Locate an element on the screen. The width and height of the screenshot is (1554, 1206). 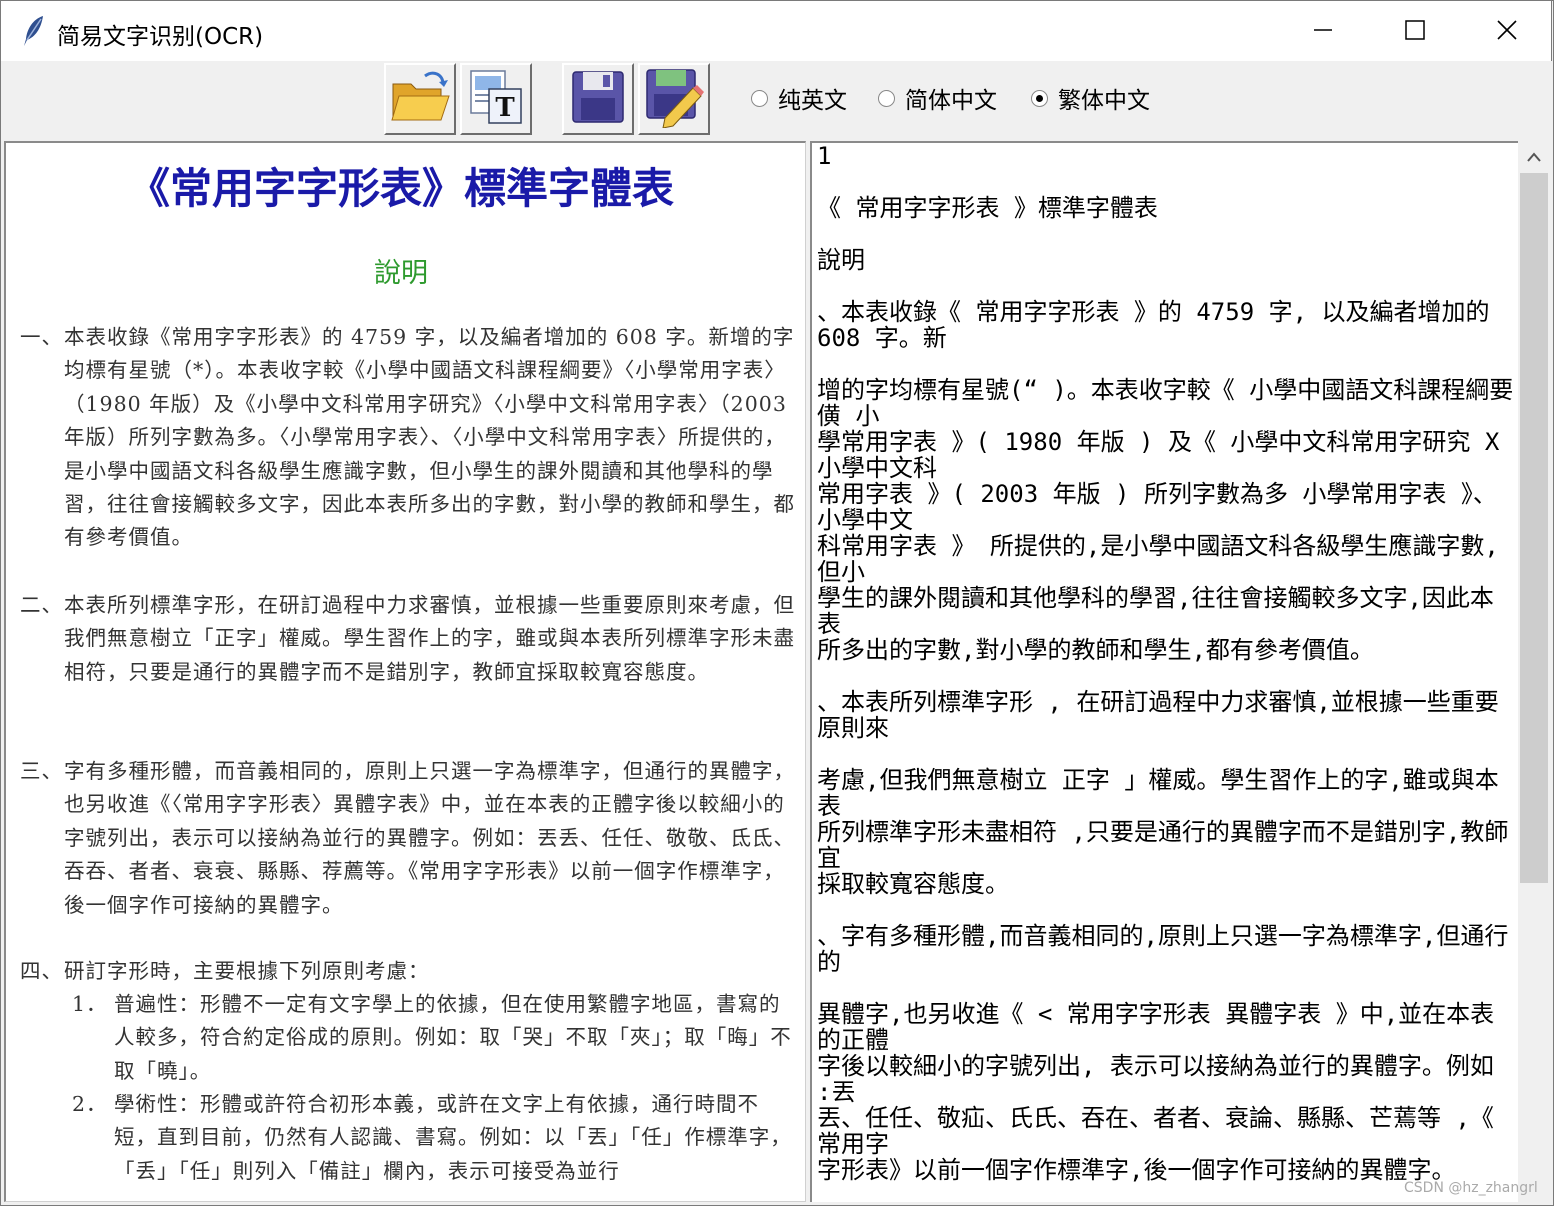
save-as-button is located at coordinates (674, 99).